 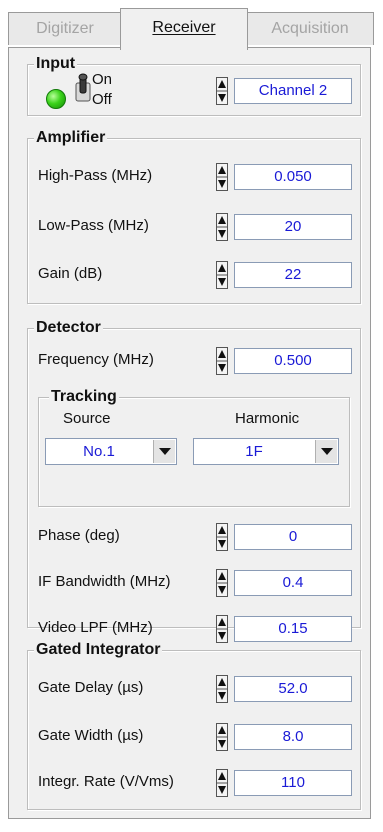 I want to click on tab-digitizer-label: Digitizer, so click(x=65, y=28).